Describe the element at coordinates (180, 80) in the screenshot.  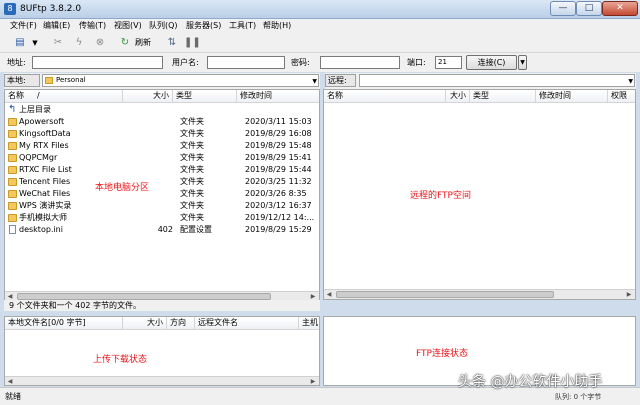
I see `local-path-input: Personal ▼` at that location.